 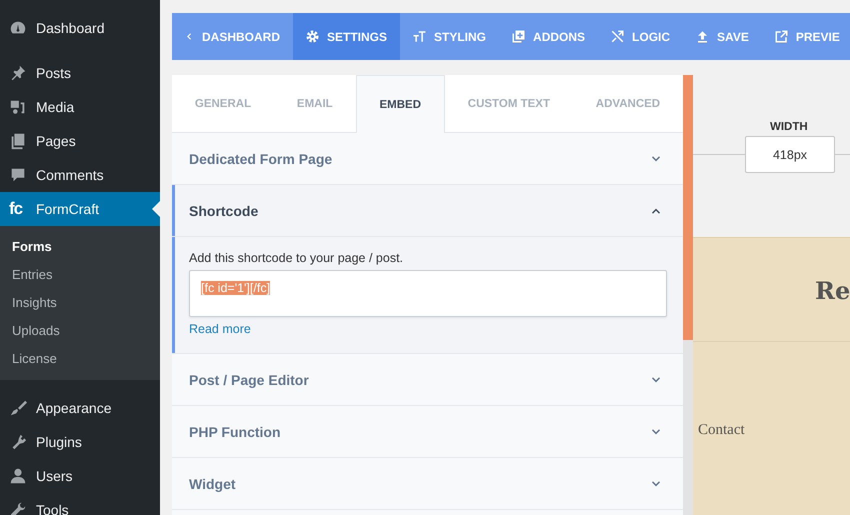 I want to click on submenu-item: Entries, so click(x=80, y=275).